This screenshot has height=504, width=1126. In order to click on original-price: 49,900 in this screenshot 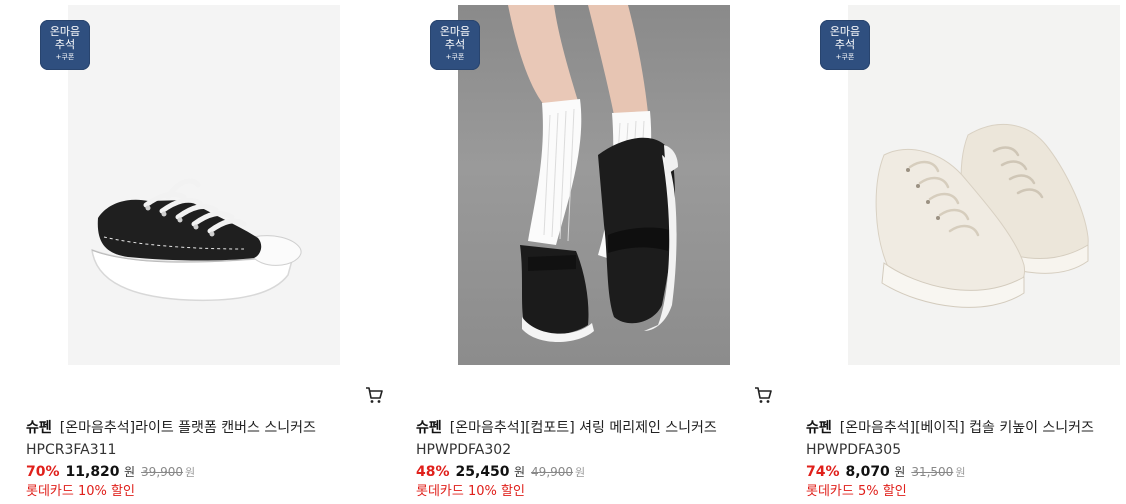, I will do `click(552, 472)`.